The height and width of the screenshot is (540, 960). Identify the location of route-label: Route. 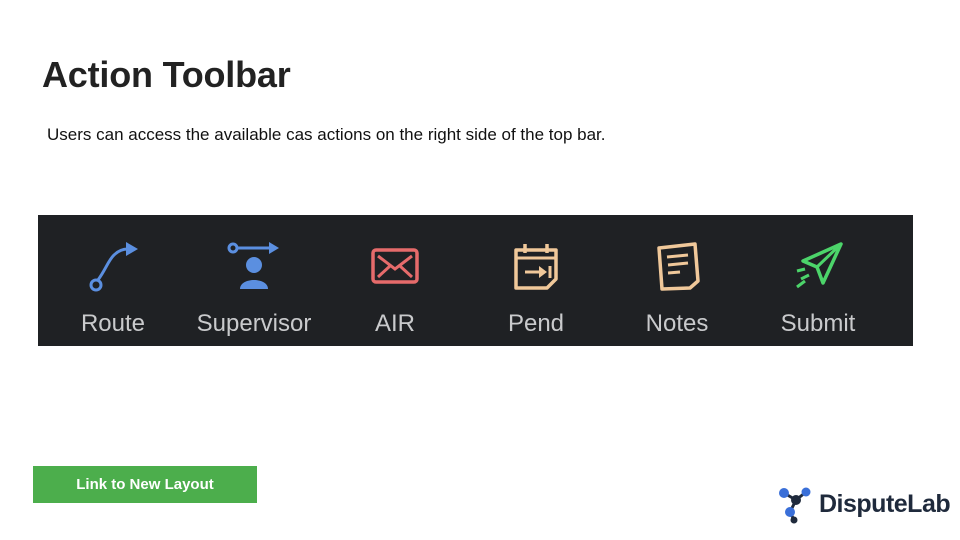
(113, 323).